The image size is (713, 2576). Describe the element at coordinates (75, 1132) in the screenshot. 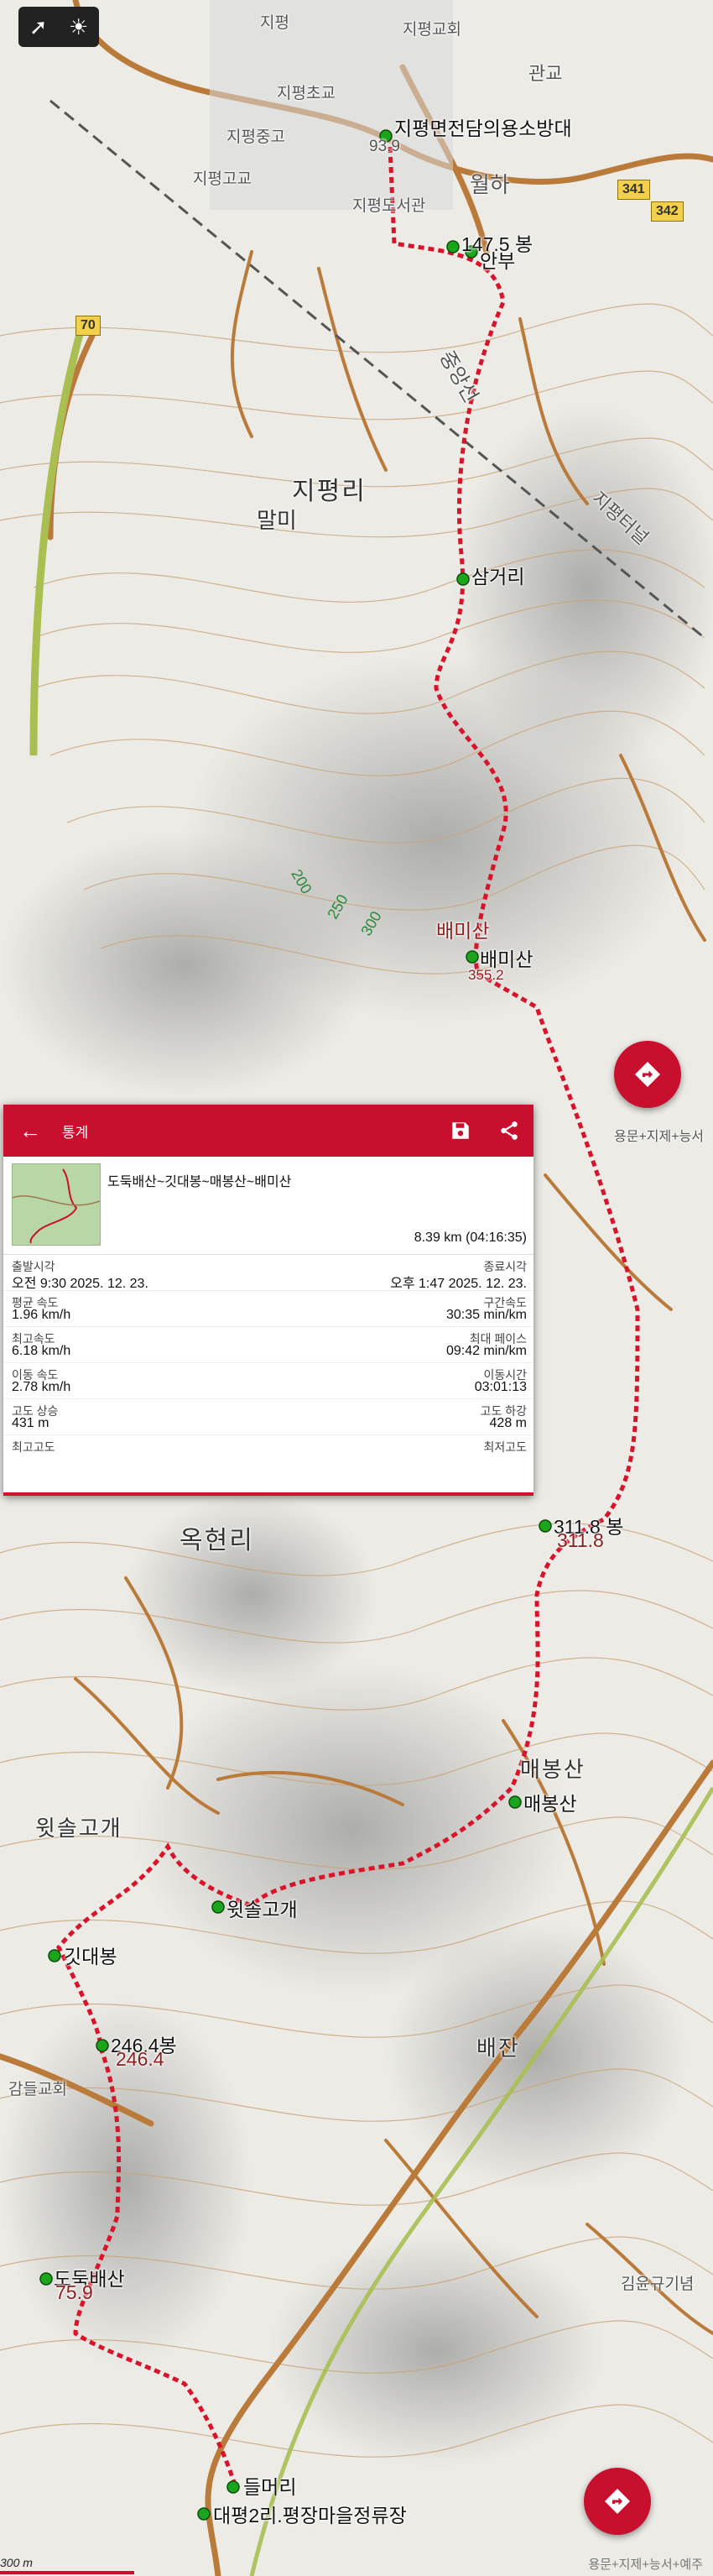

I see `panel-title: 통계` at that location.